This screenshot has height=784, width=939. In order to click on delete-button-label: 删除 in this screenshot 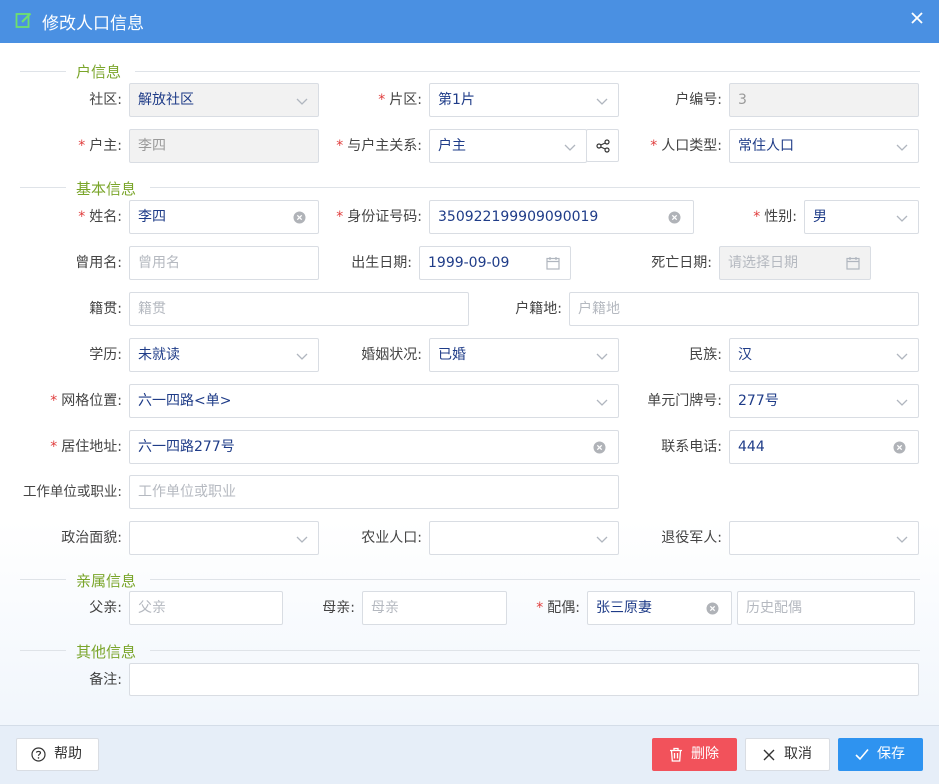, I will do `click(705, 754)`.